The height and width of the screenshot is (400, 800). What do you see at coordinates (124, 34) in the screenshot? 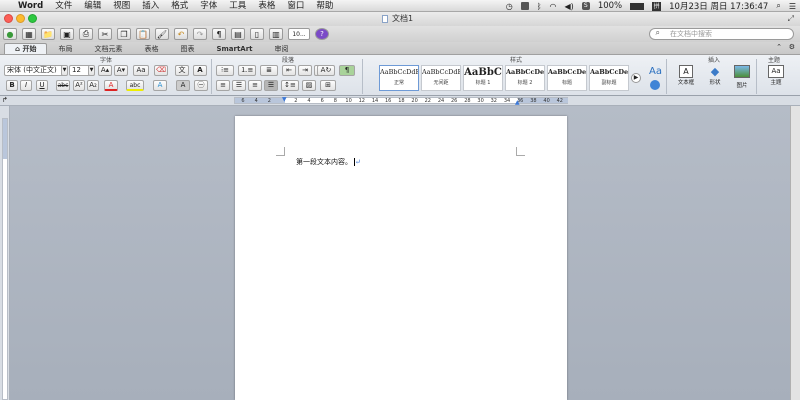
I see `copy-icon: ❐` at bounding box center [124, 34].